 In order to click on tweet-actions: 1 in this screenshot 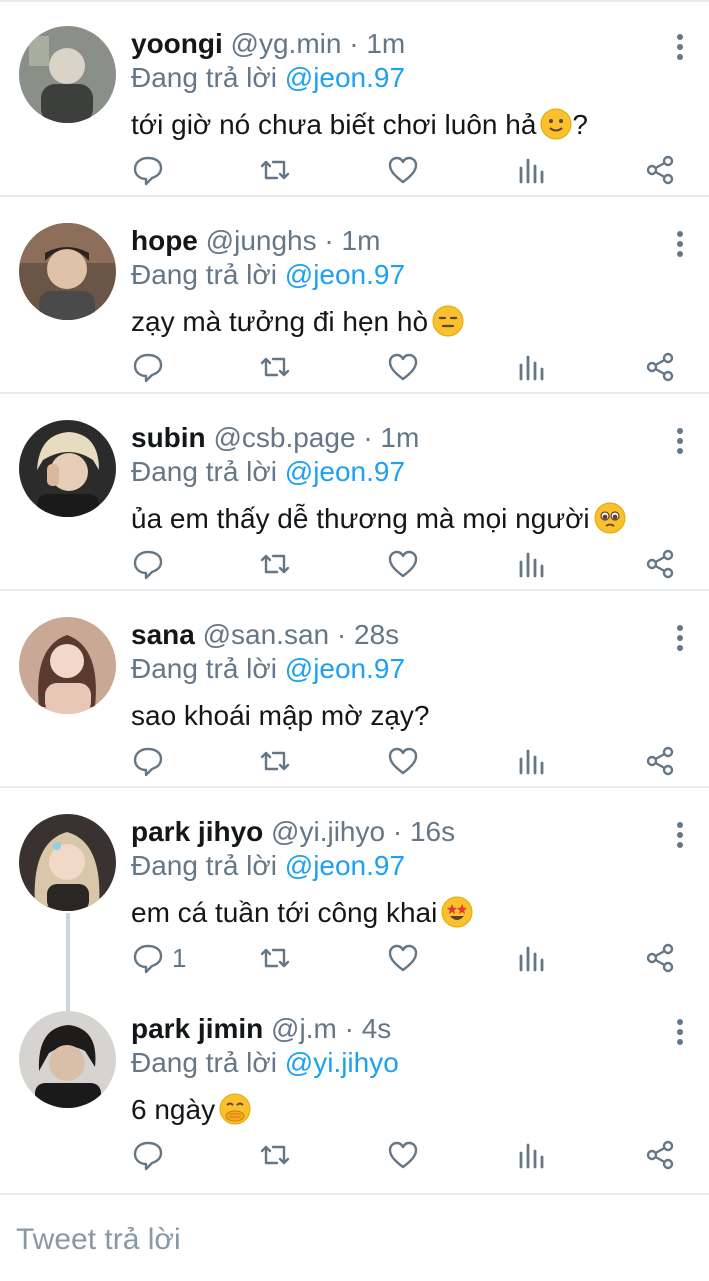, I will do `click(354, 958)`.